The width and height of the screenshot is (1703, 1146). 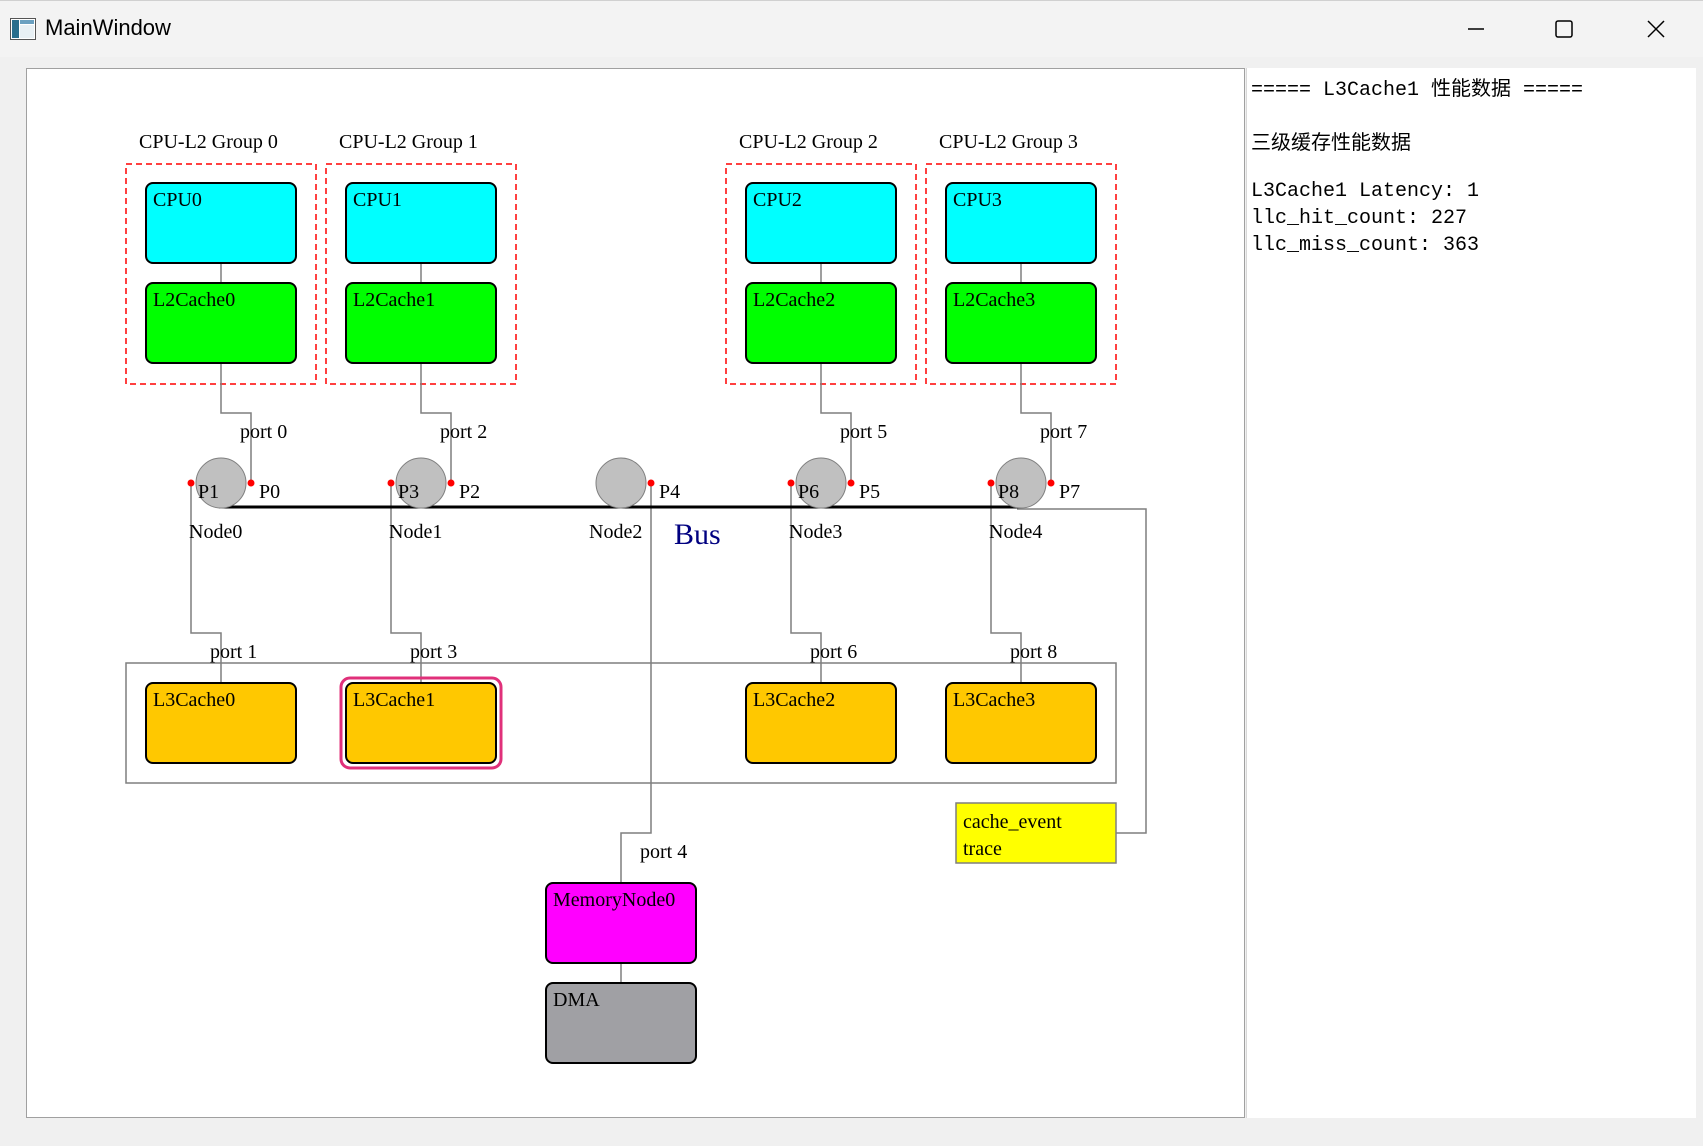 What do you see at coordinates (1417, 90) in the screenshot?
I see `info-header: ===== L3Cache1 性能数据 =====` at bounding box center [1417, 90].